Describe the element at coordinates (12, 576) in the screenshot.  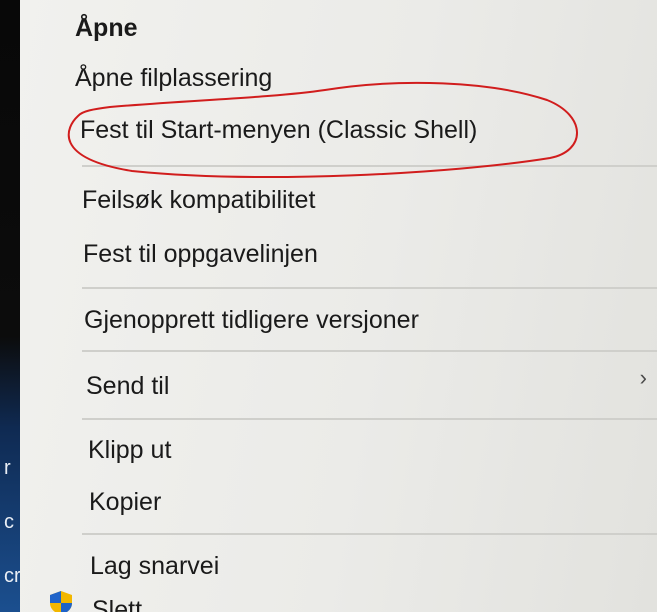
I see `background-text: cr` at that location.